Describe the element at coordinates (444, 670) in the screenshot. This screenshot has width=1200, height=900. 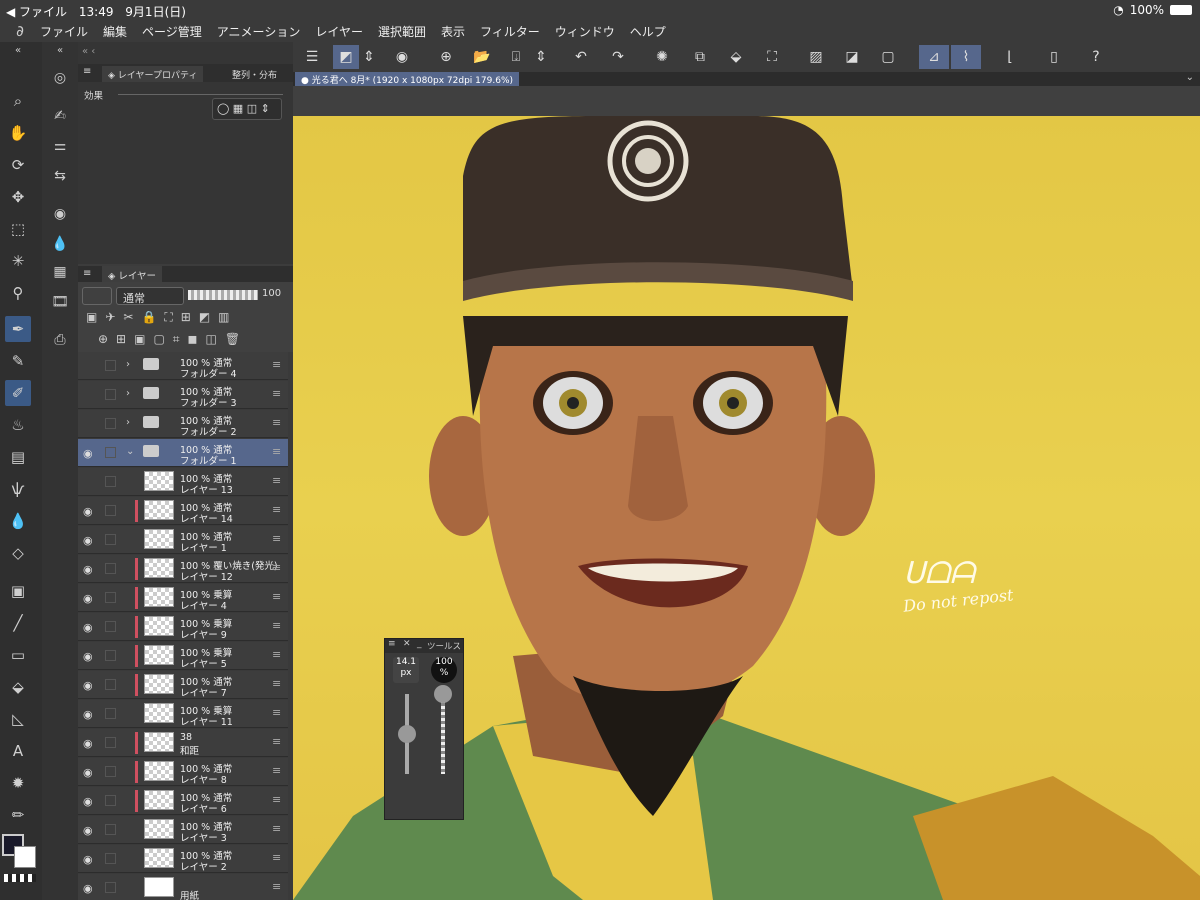
I see `brush-opacity-value: 100%` at that location.